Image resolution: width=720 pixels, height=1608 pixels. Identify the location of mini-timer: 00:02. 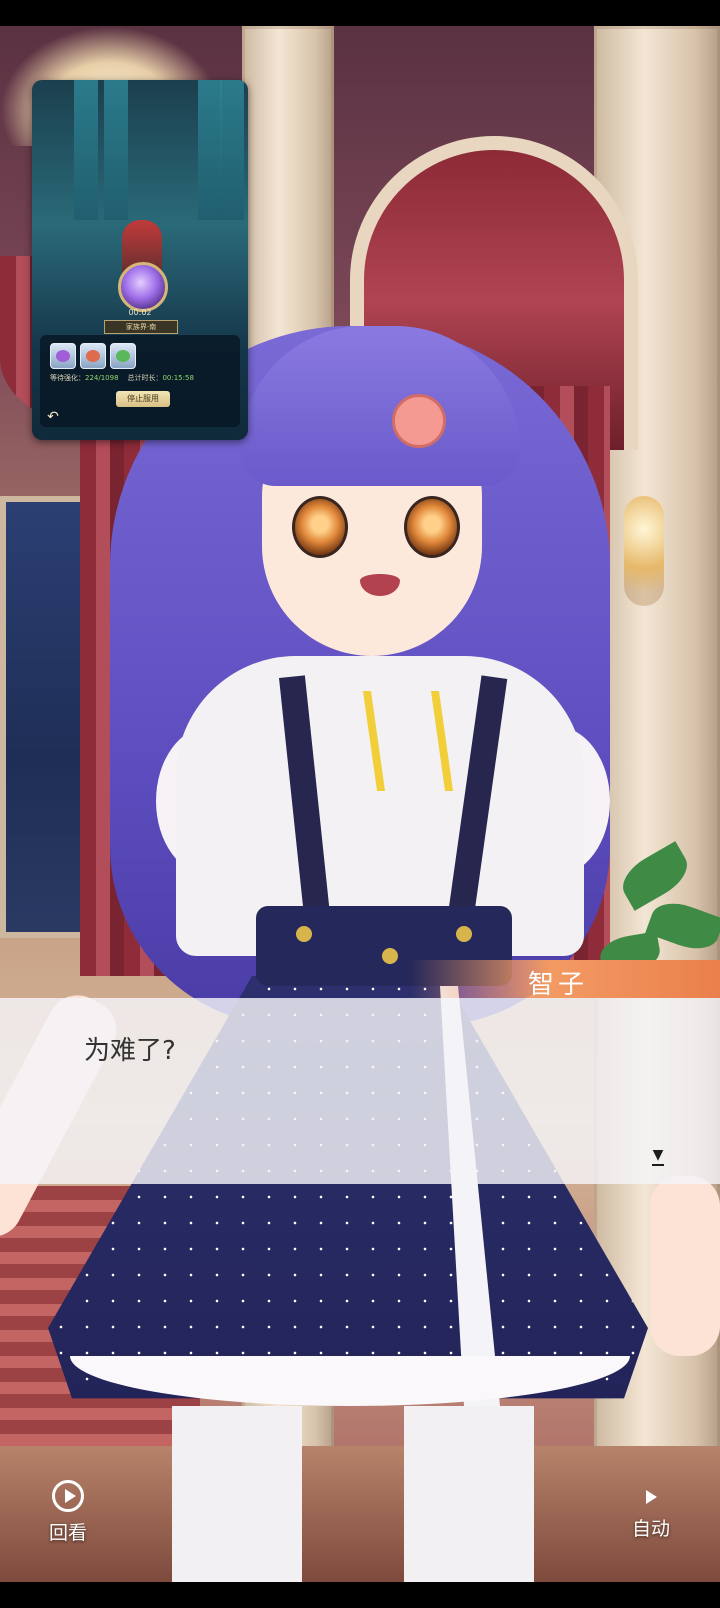
(140, 312).